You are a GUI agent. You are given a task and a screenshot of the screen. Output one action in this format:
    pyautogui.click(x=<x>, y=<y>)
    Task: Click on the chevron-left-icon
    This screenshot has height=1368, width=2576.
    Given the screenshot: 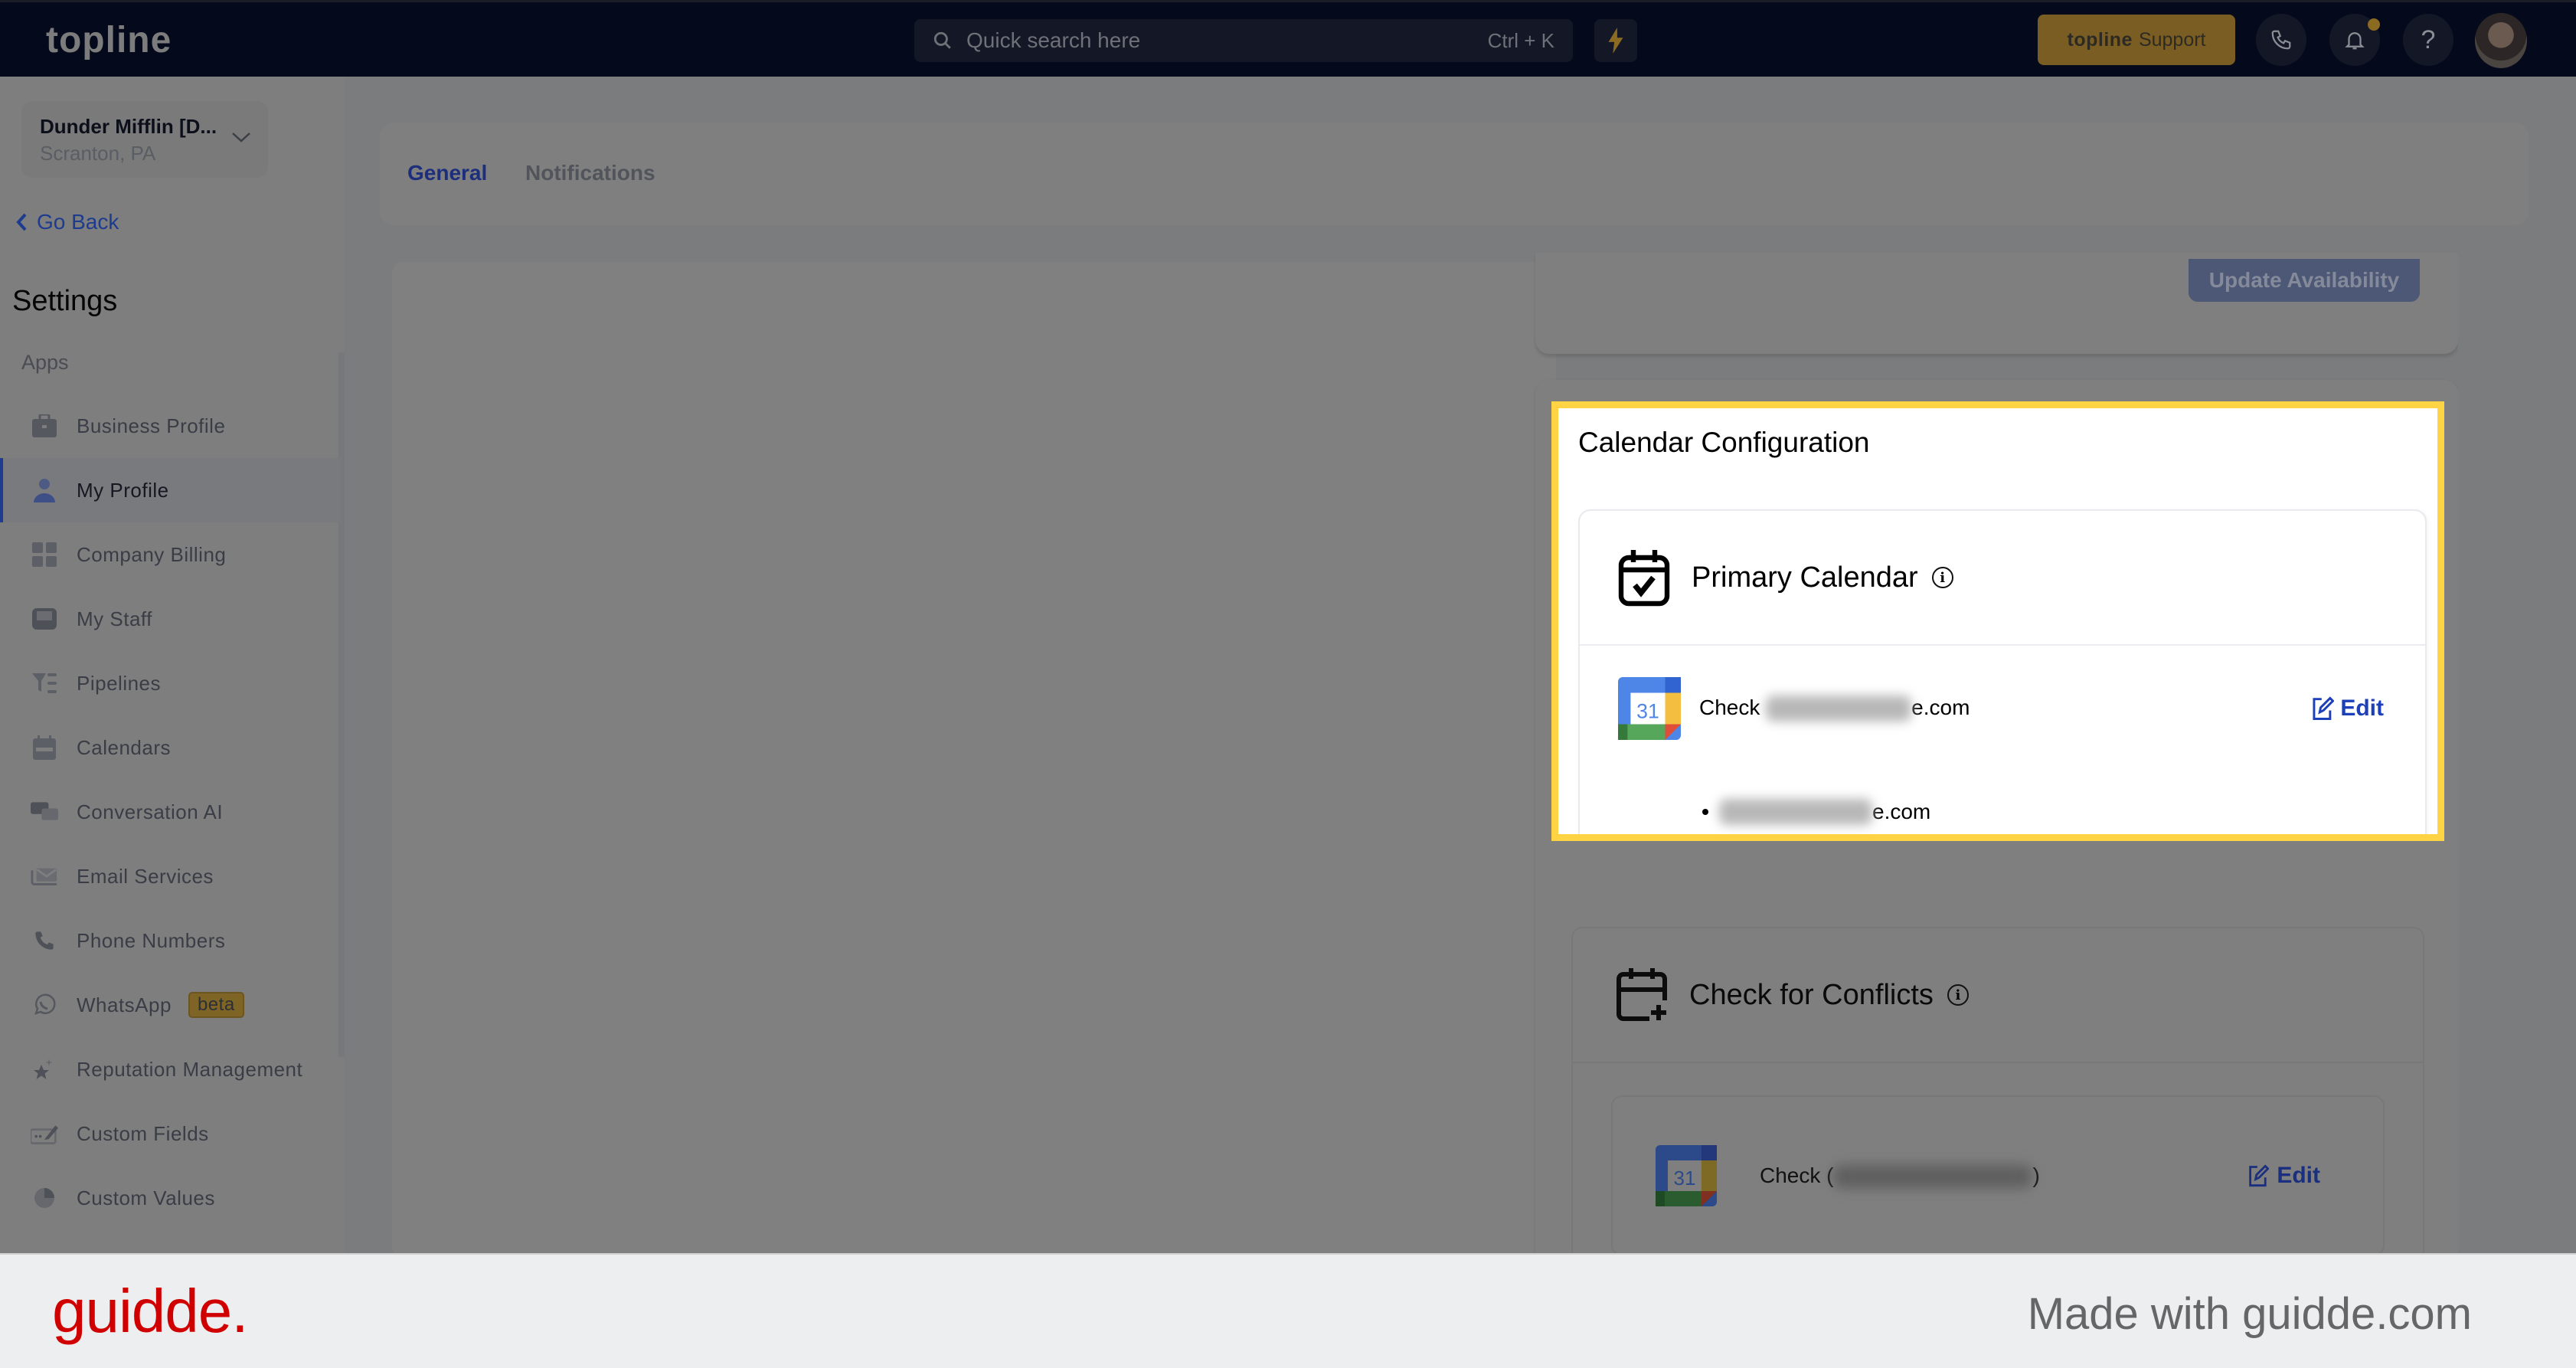 What is the action you would take?
    pyautogui.click(x=21, y=222)
    